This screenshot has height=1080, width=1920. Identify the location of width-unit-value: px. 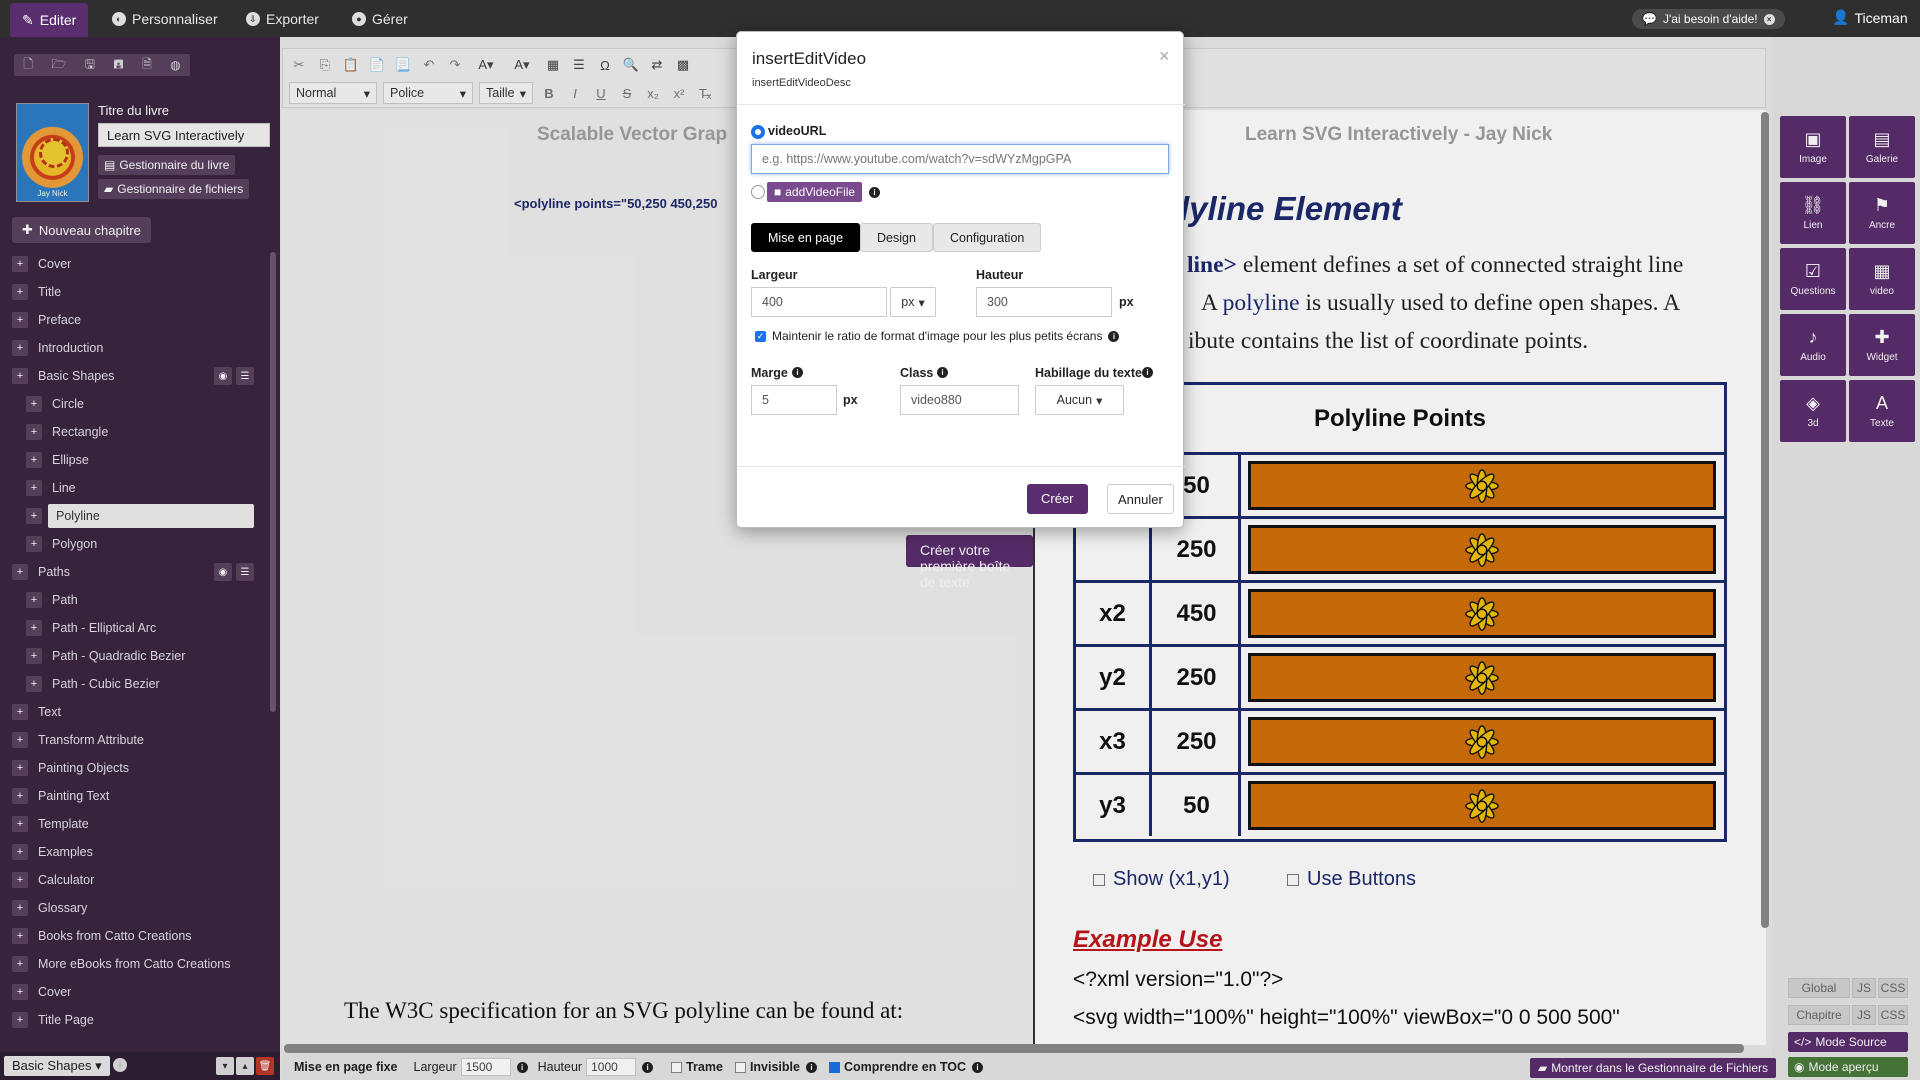
(908, 302).